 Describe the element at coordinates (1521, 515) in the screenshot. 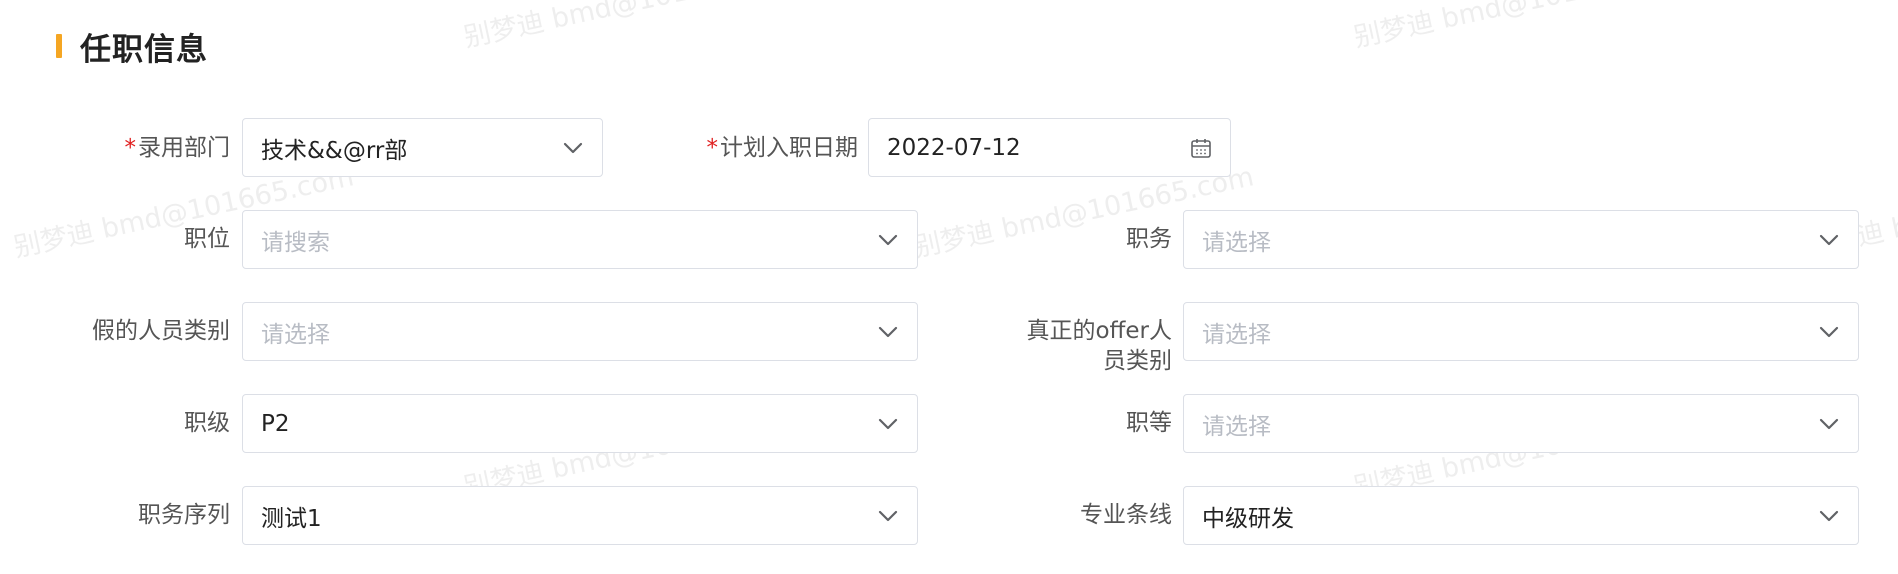

I see `professional-line-select: 中级研发` at that location.